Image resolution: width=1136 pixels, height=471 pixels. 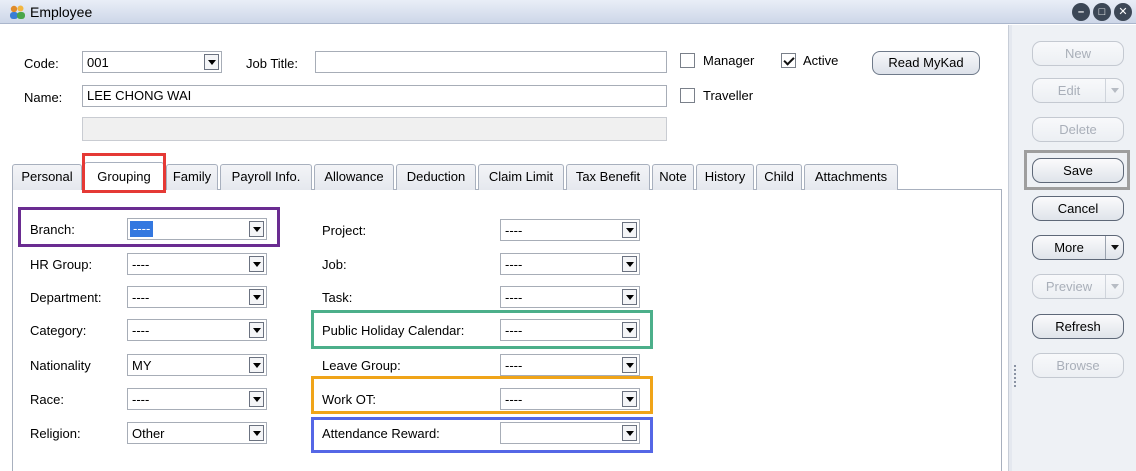 What do you see at coordinates (514, 399) in the screenshot?
I see `work-ot-value: ----` at bounding box center [514, 399].